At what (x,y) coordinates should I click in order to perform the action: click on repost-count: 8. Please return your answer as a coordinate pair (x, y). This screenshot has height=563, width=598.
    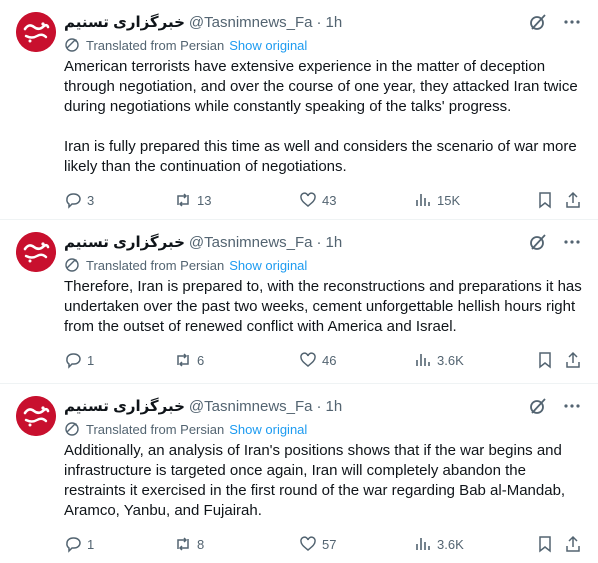
    Looking at the image, I should click on (201, 544).